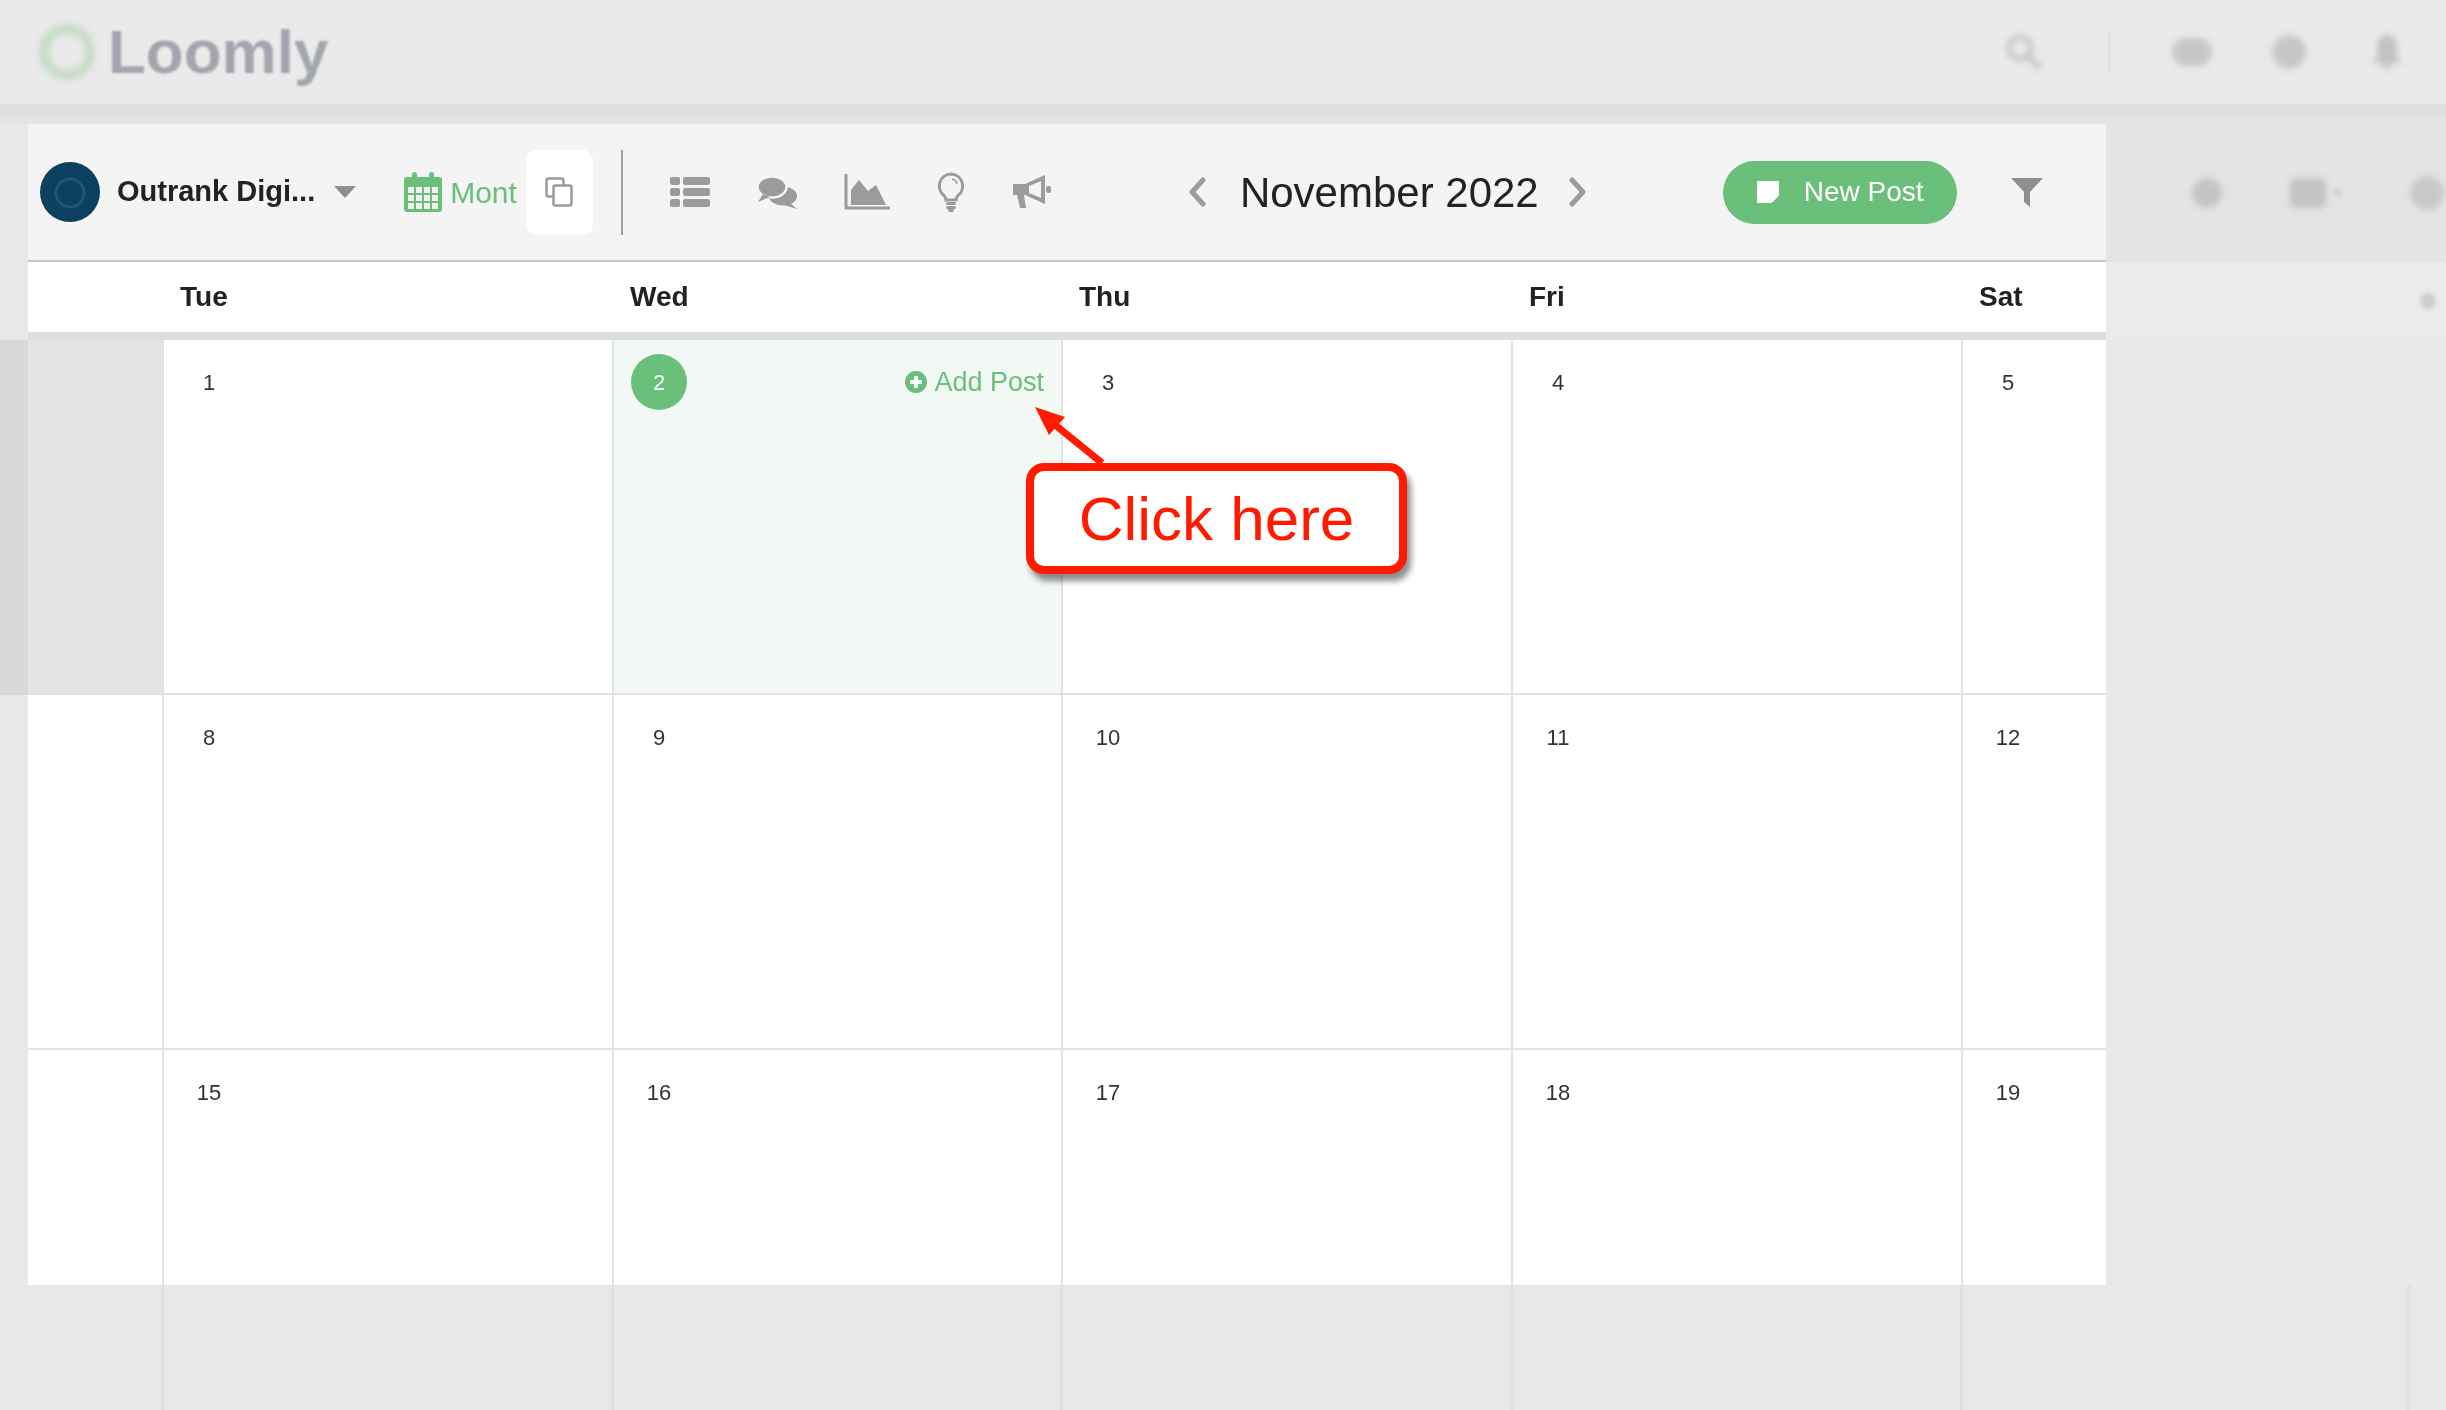 This screenshot has width=2446, height=1410. What do you see at coordinates (659, 737) in the screenshot?
I see `date-number: 9` at bounding box center [659, 737].